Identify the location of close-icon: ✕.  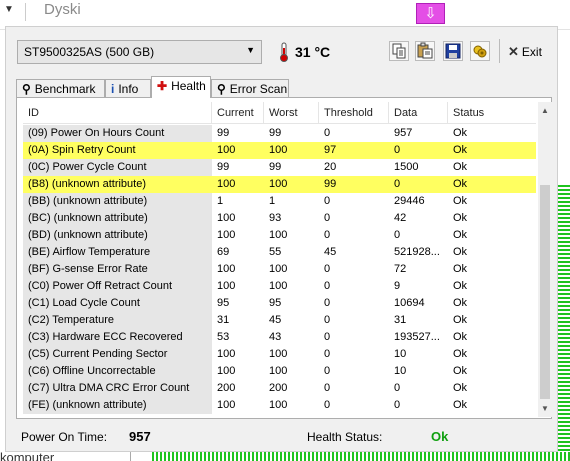
(513, 51).